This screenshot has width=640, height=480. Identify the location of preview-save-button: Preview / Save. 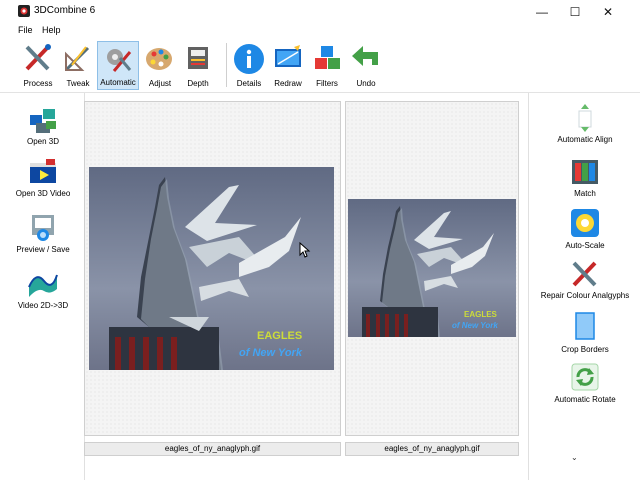
(43, 232).